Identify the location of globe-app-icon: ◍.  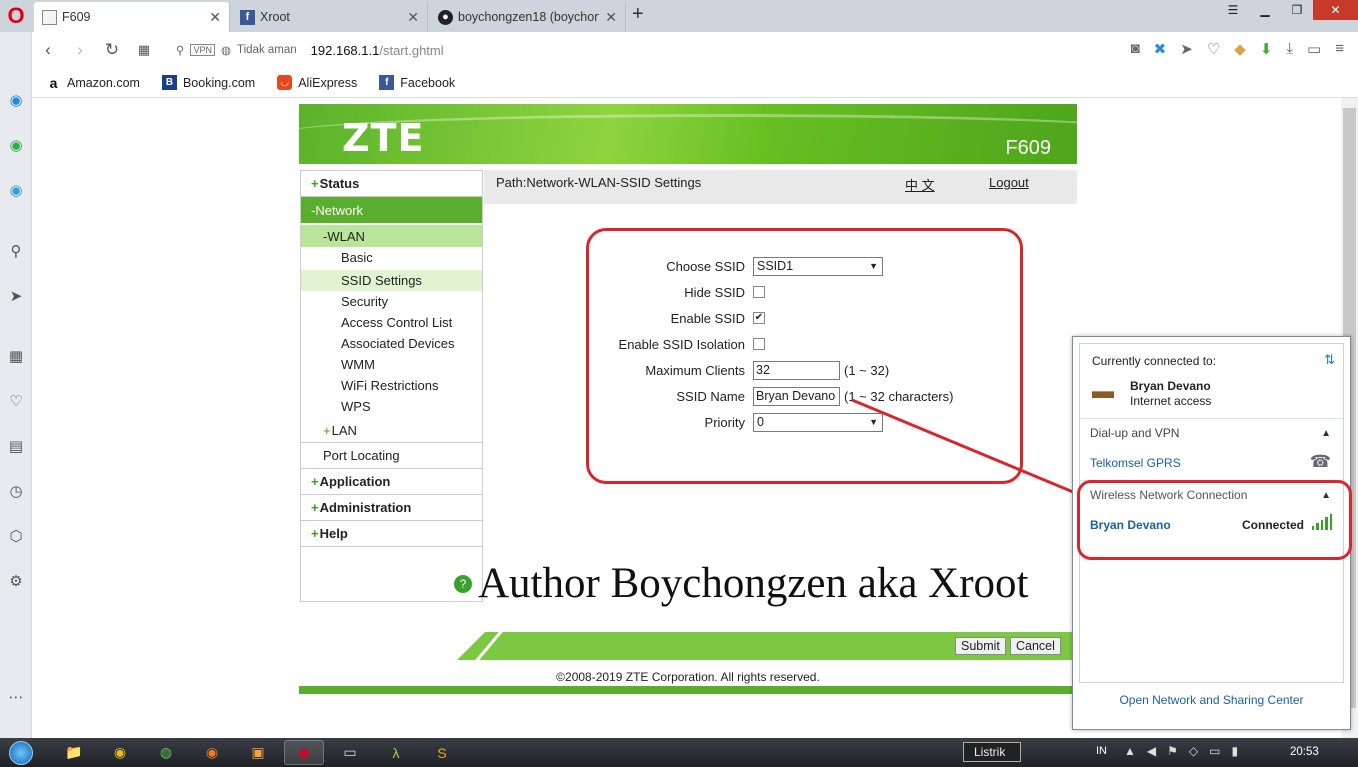
(166, 752).